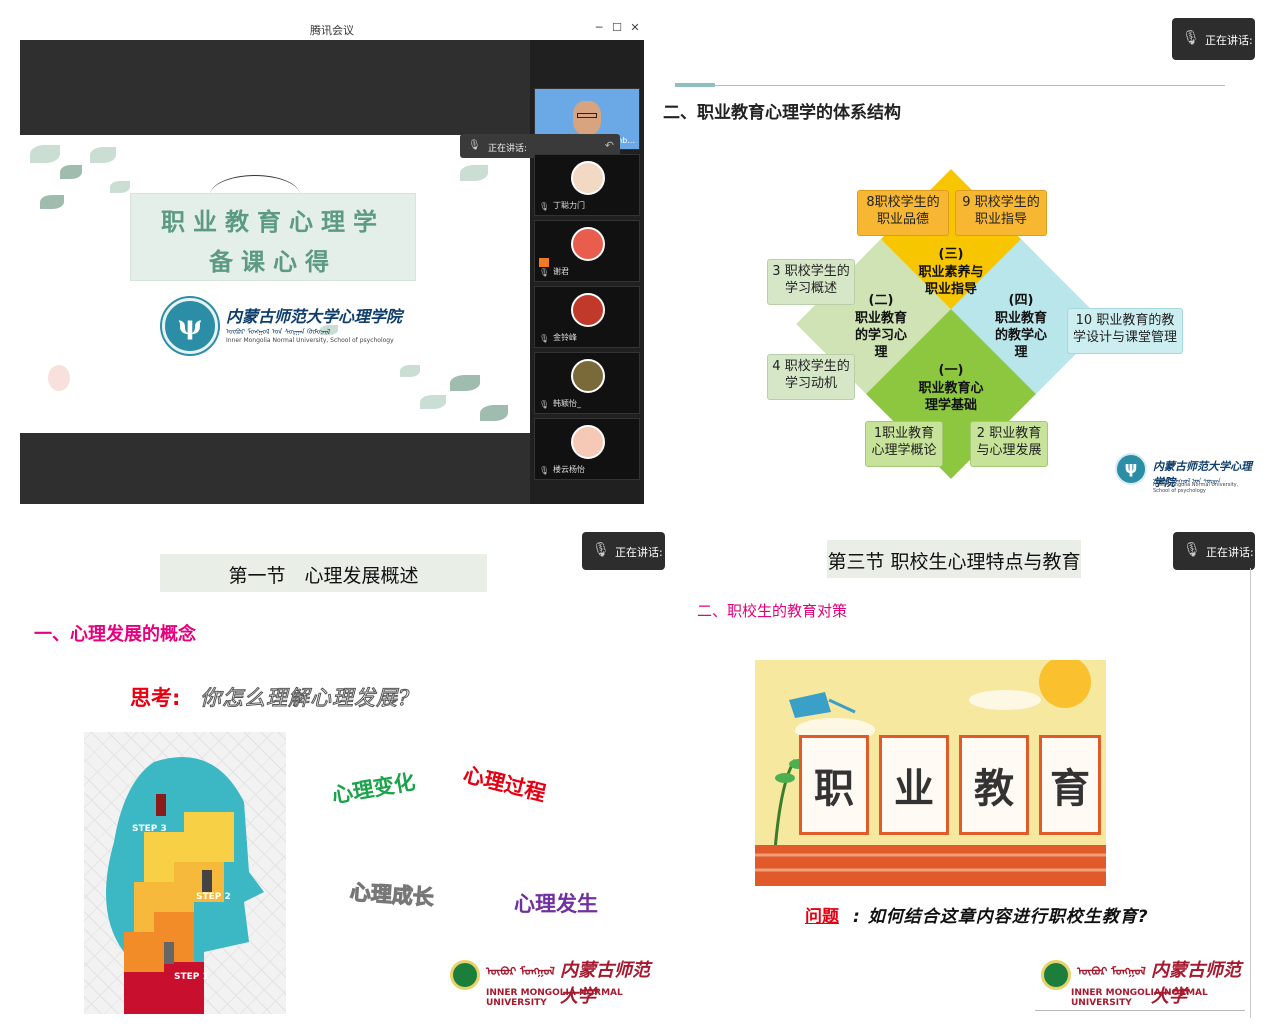 The height and width of the screenshot is (1033, 1271). Describe the element at coordinates (635, 27) in the screenshot. I see `close-button: ✕` at that location.